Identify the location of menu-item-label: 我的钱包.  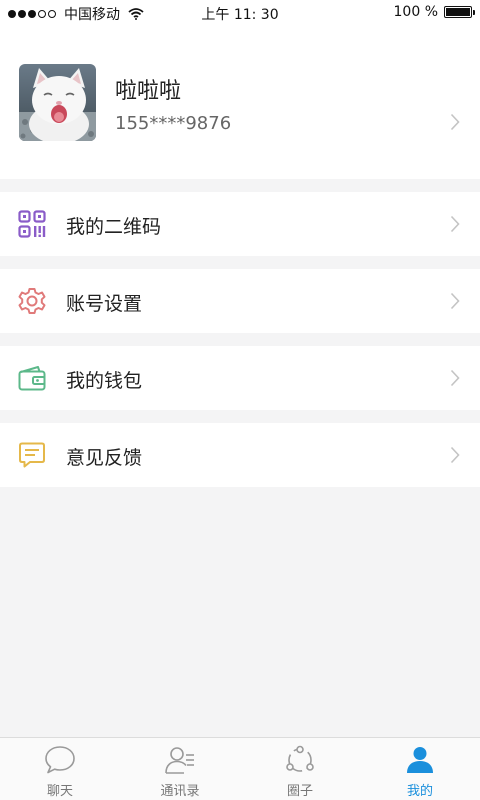
(104, 381).